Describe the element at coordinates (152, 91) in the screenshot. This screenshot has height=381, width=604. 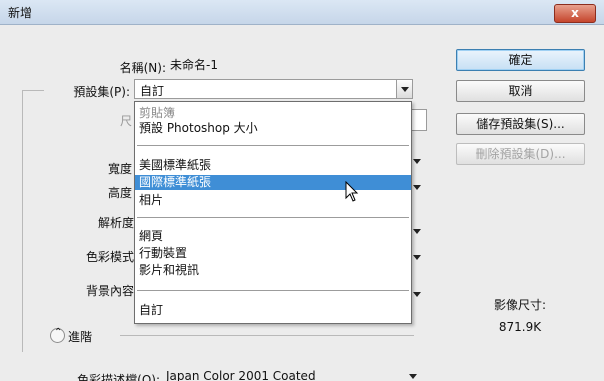
I see `preset-value: 自訂` at that location.